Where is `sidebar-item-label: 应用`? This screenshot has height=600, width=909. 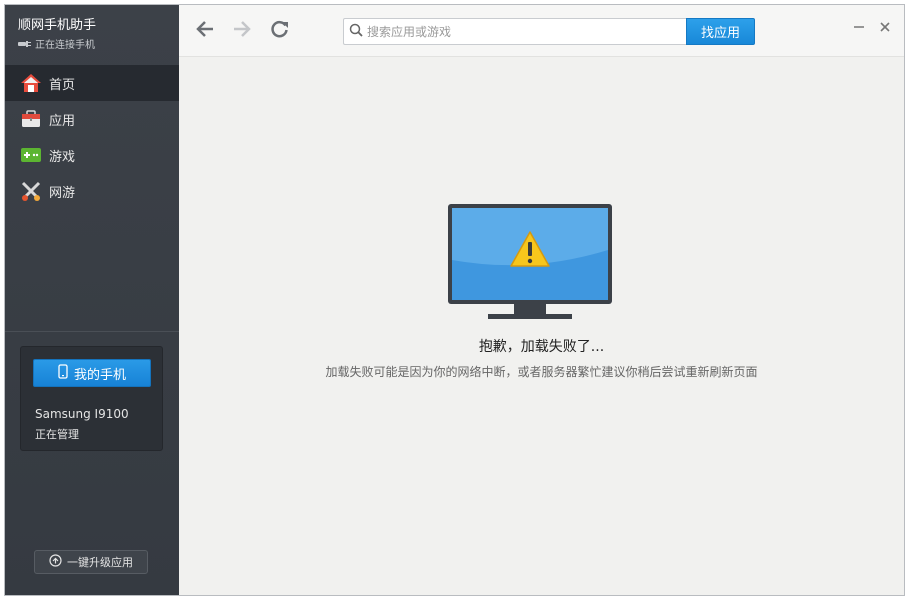
sidebar-item-label: 应用 is located at coordinates (62, 121).